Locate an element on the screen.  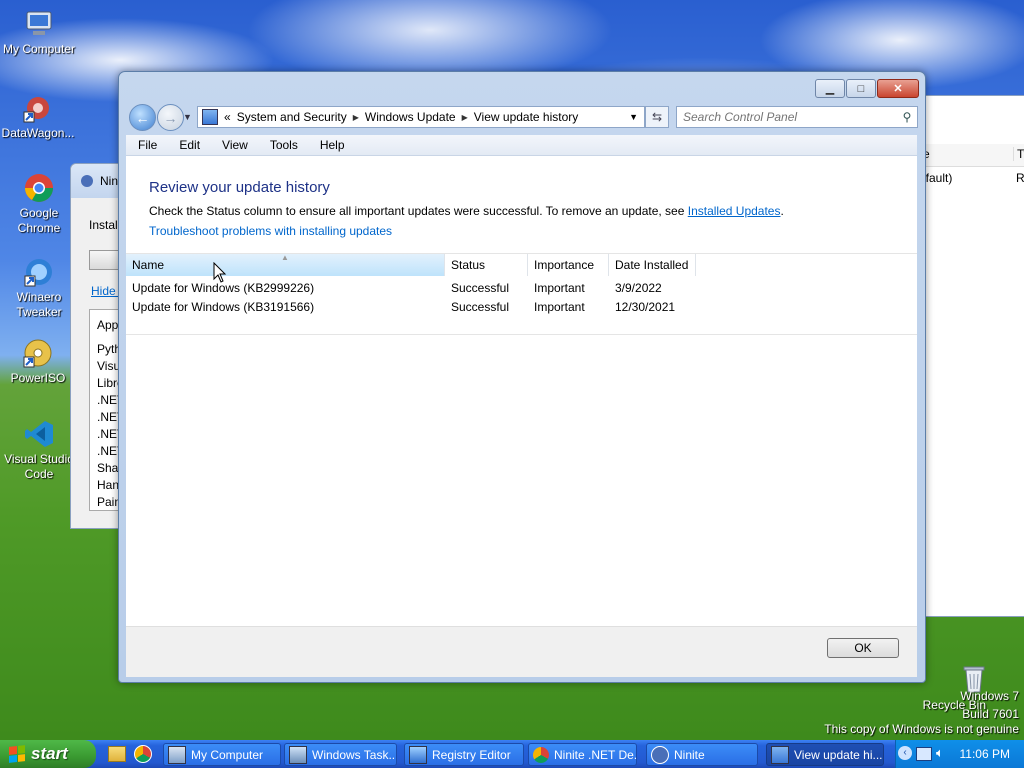
taskbar-button-my-computer: My Computer is located at coordinates (222, 754).